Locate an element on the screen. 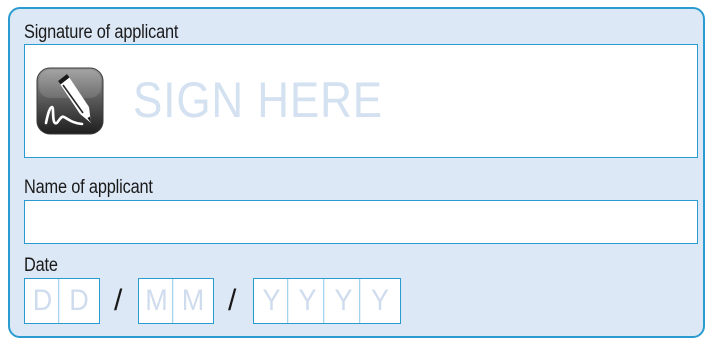  date-day-group: D D is located at coordinates (62, 301).